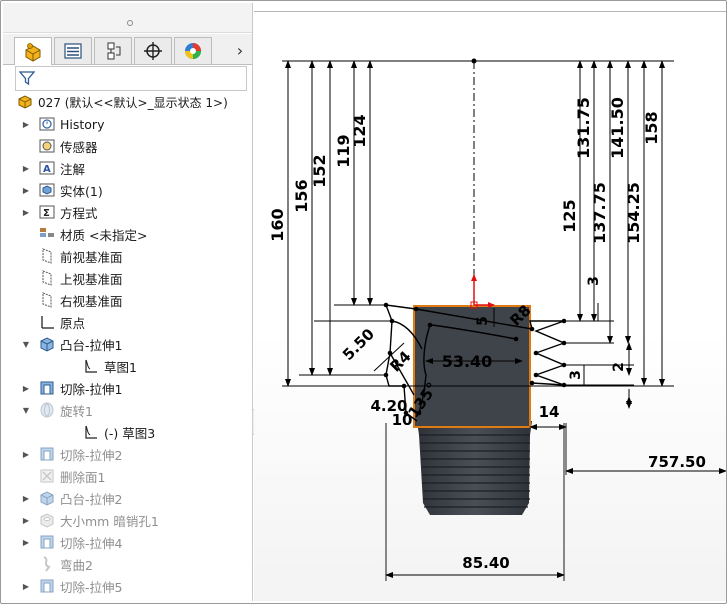 The width and height of the screenshot is (727, 604). What do you see at coordinates (79, 147) in the screenshot?
I see `tree-item-label: 传感器` at bounding box center [79, 147].